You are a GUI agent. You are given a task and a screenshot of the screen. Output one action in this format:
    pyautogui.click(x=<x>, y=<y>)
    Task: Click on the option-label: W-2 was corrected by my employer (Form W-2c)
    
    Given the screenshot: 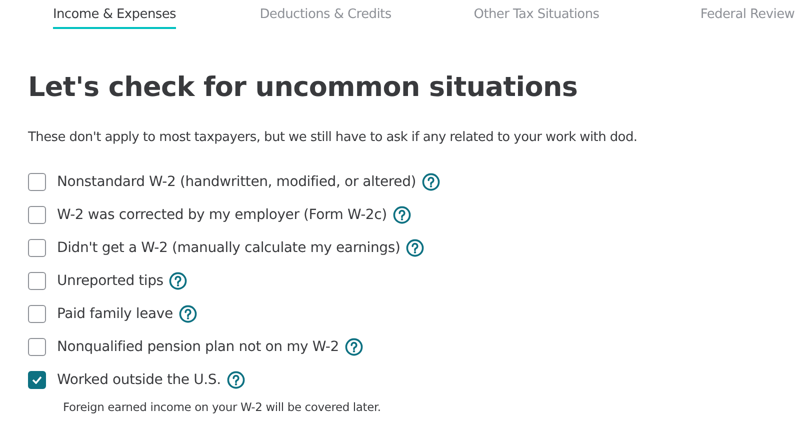 What is the action you would take?
    pyautogui.click(x=222, y=214)
    